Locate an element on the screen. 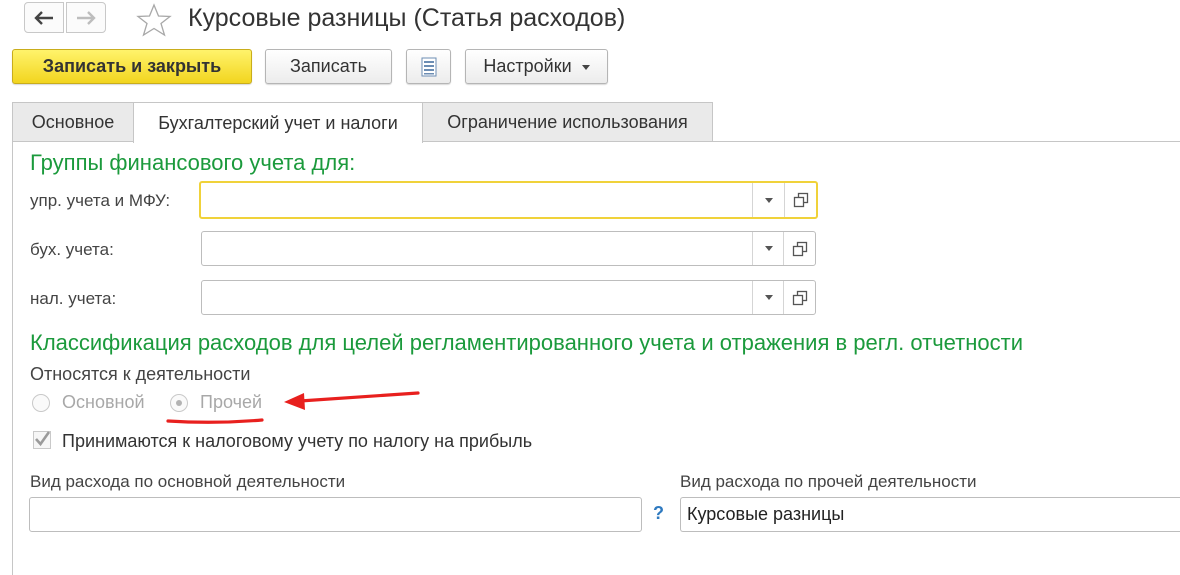 This screenshot has width=1180, height=575. tab-panel-border-left is located at coordinates (12, 358).